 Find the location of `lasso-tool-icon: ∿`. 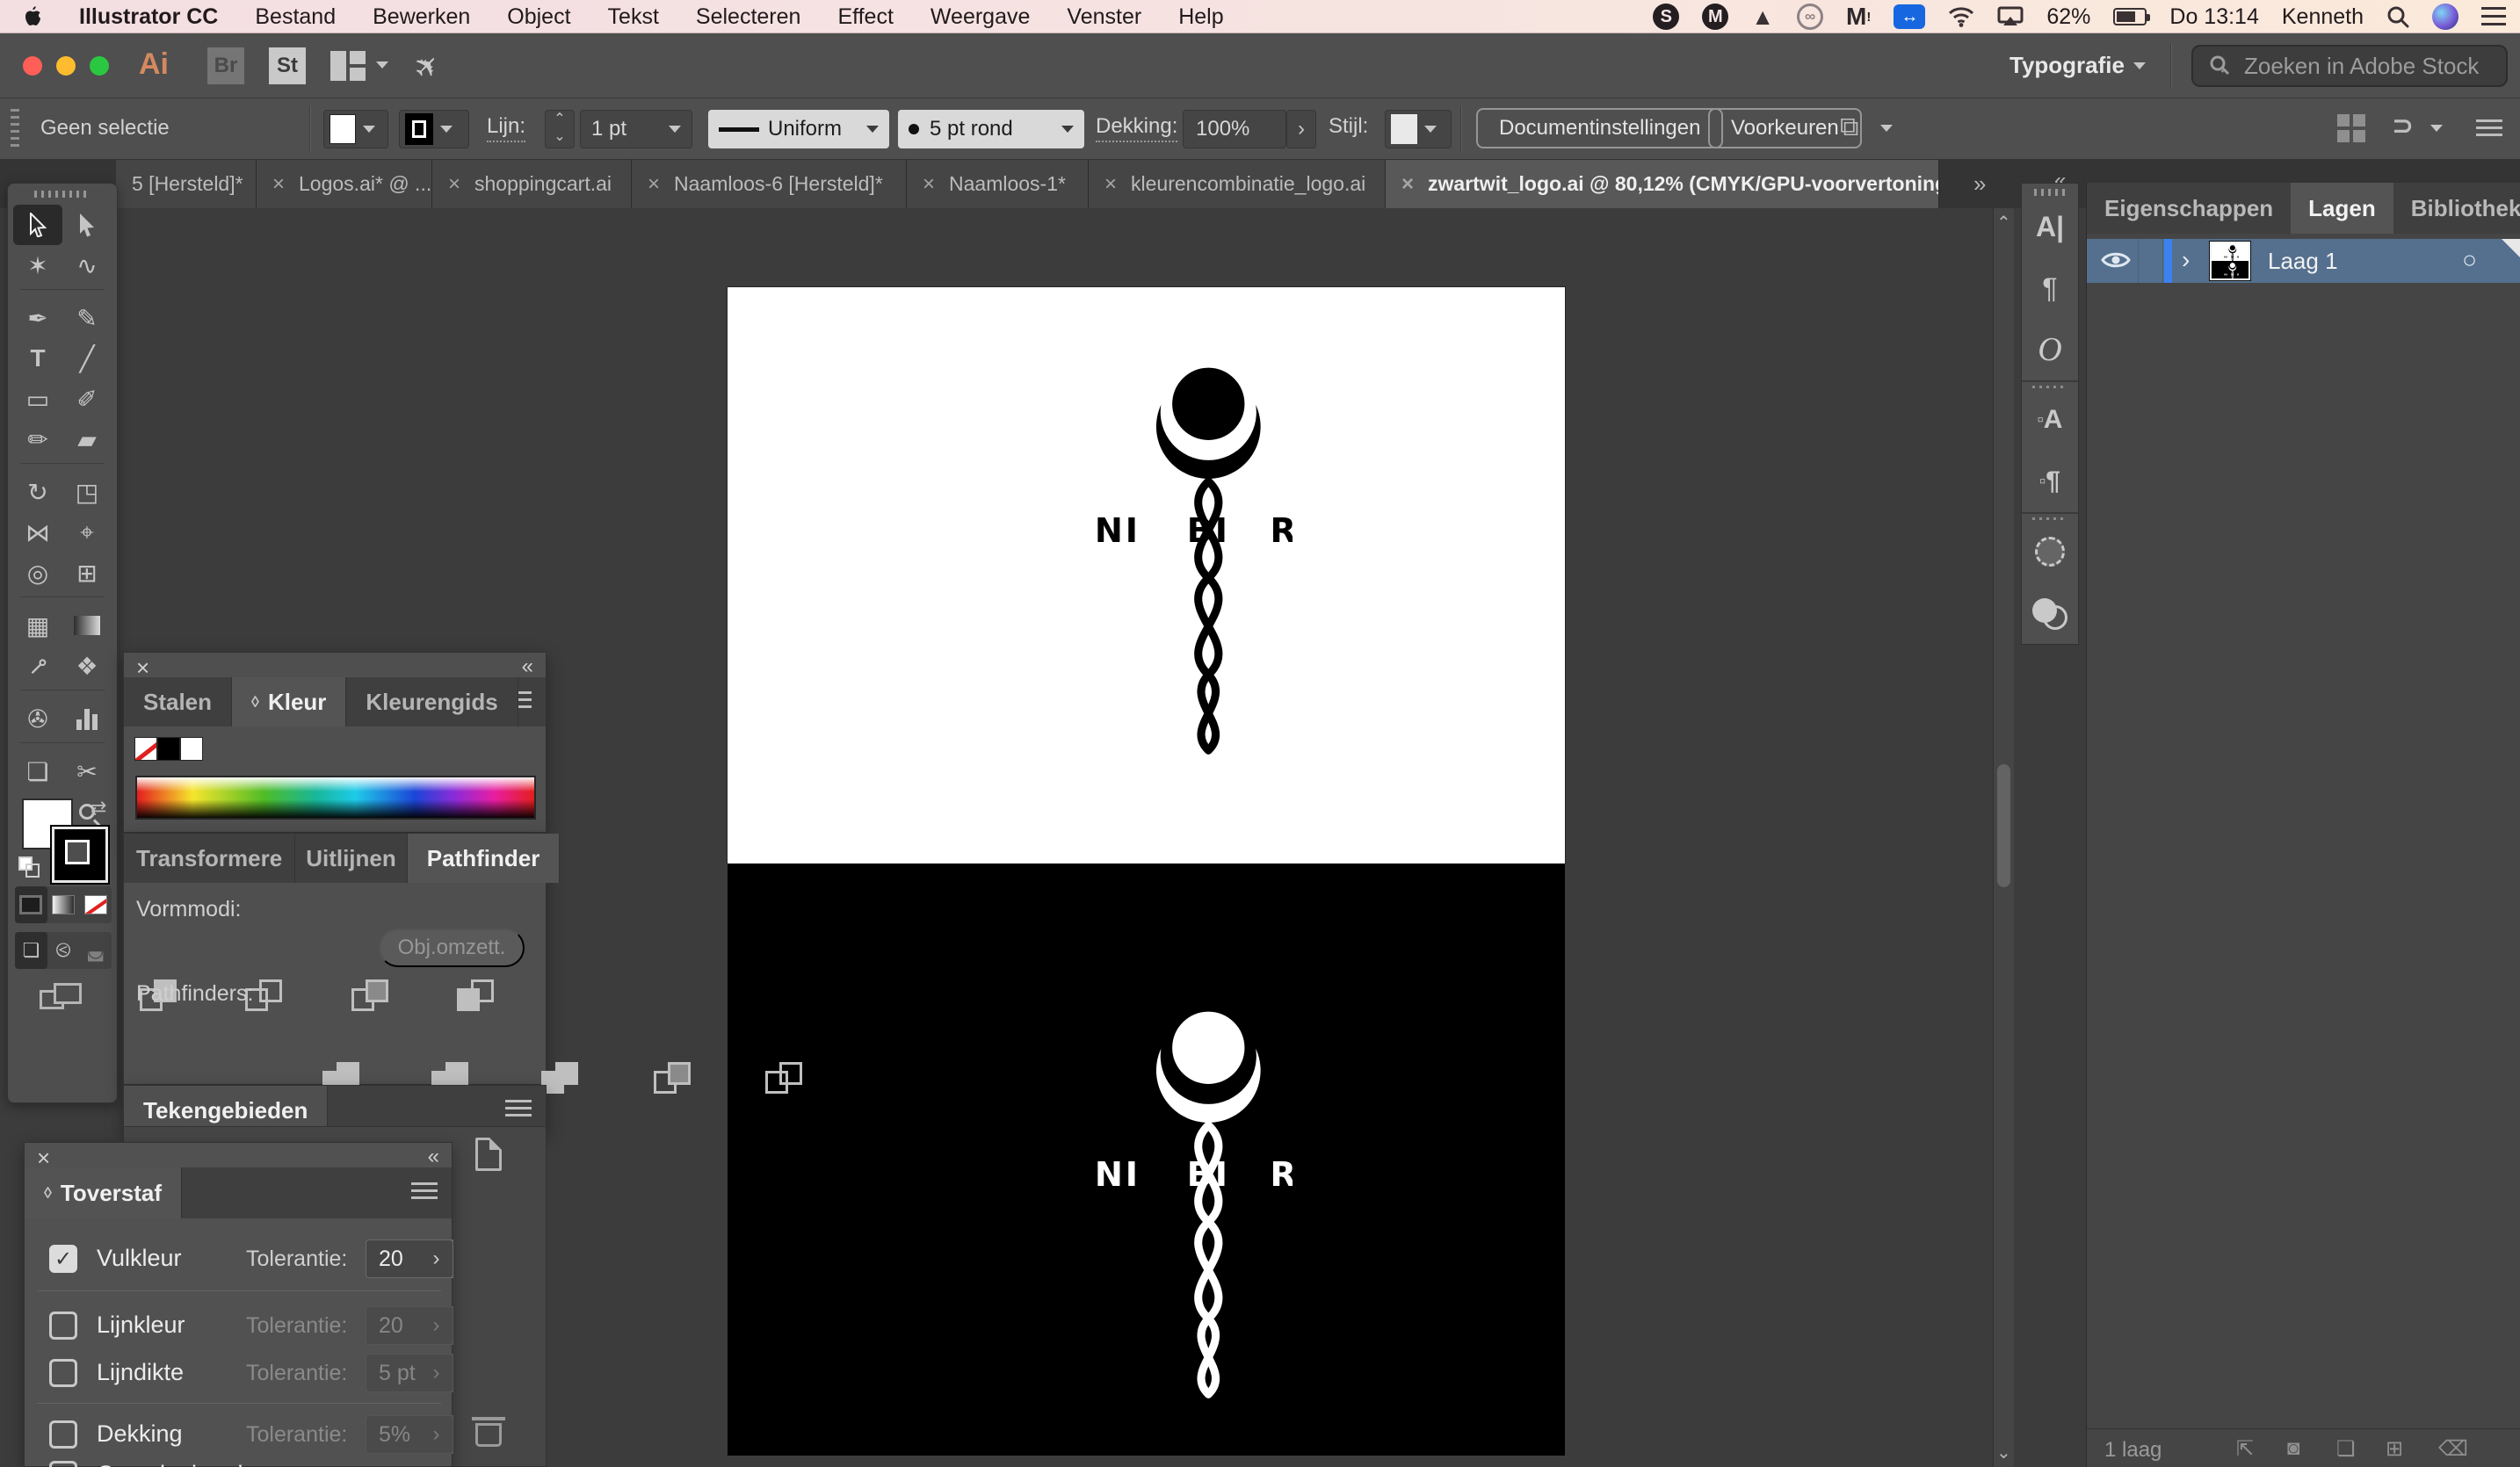

lasso-tool-icon: ∿ is located at coordinates (87, 265).